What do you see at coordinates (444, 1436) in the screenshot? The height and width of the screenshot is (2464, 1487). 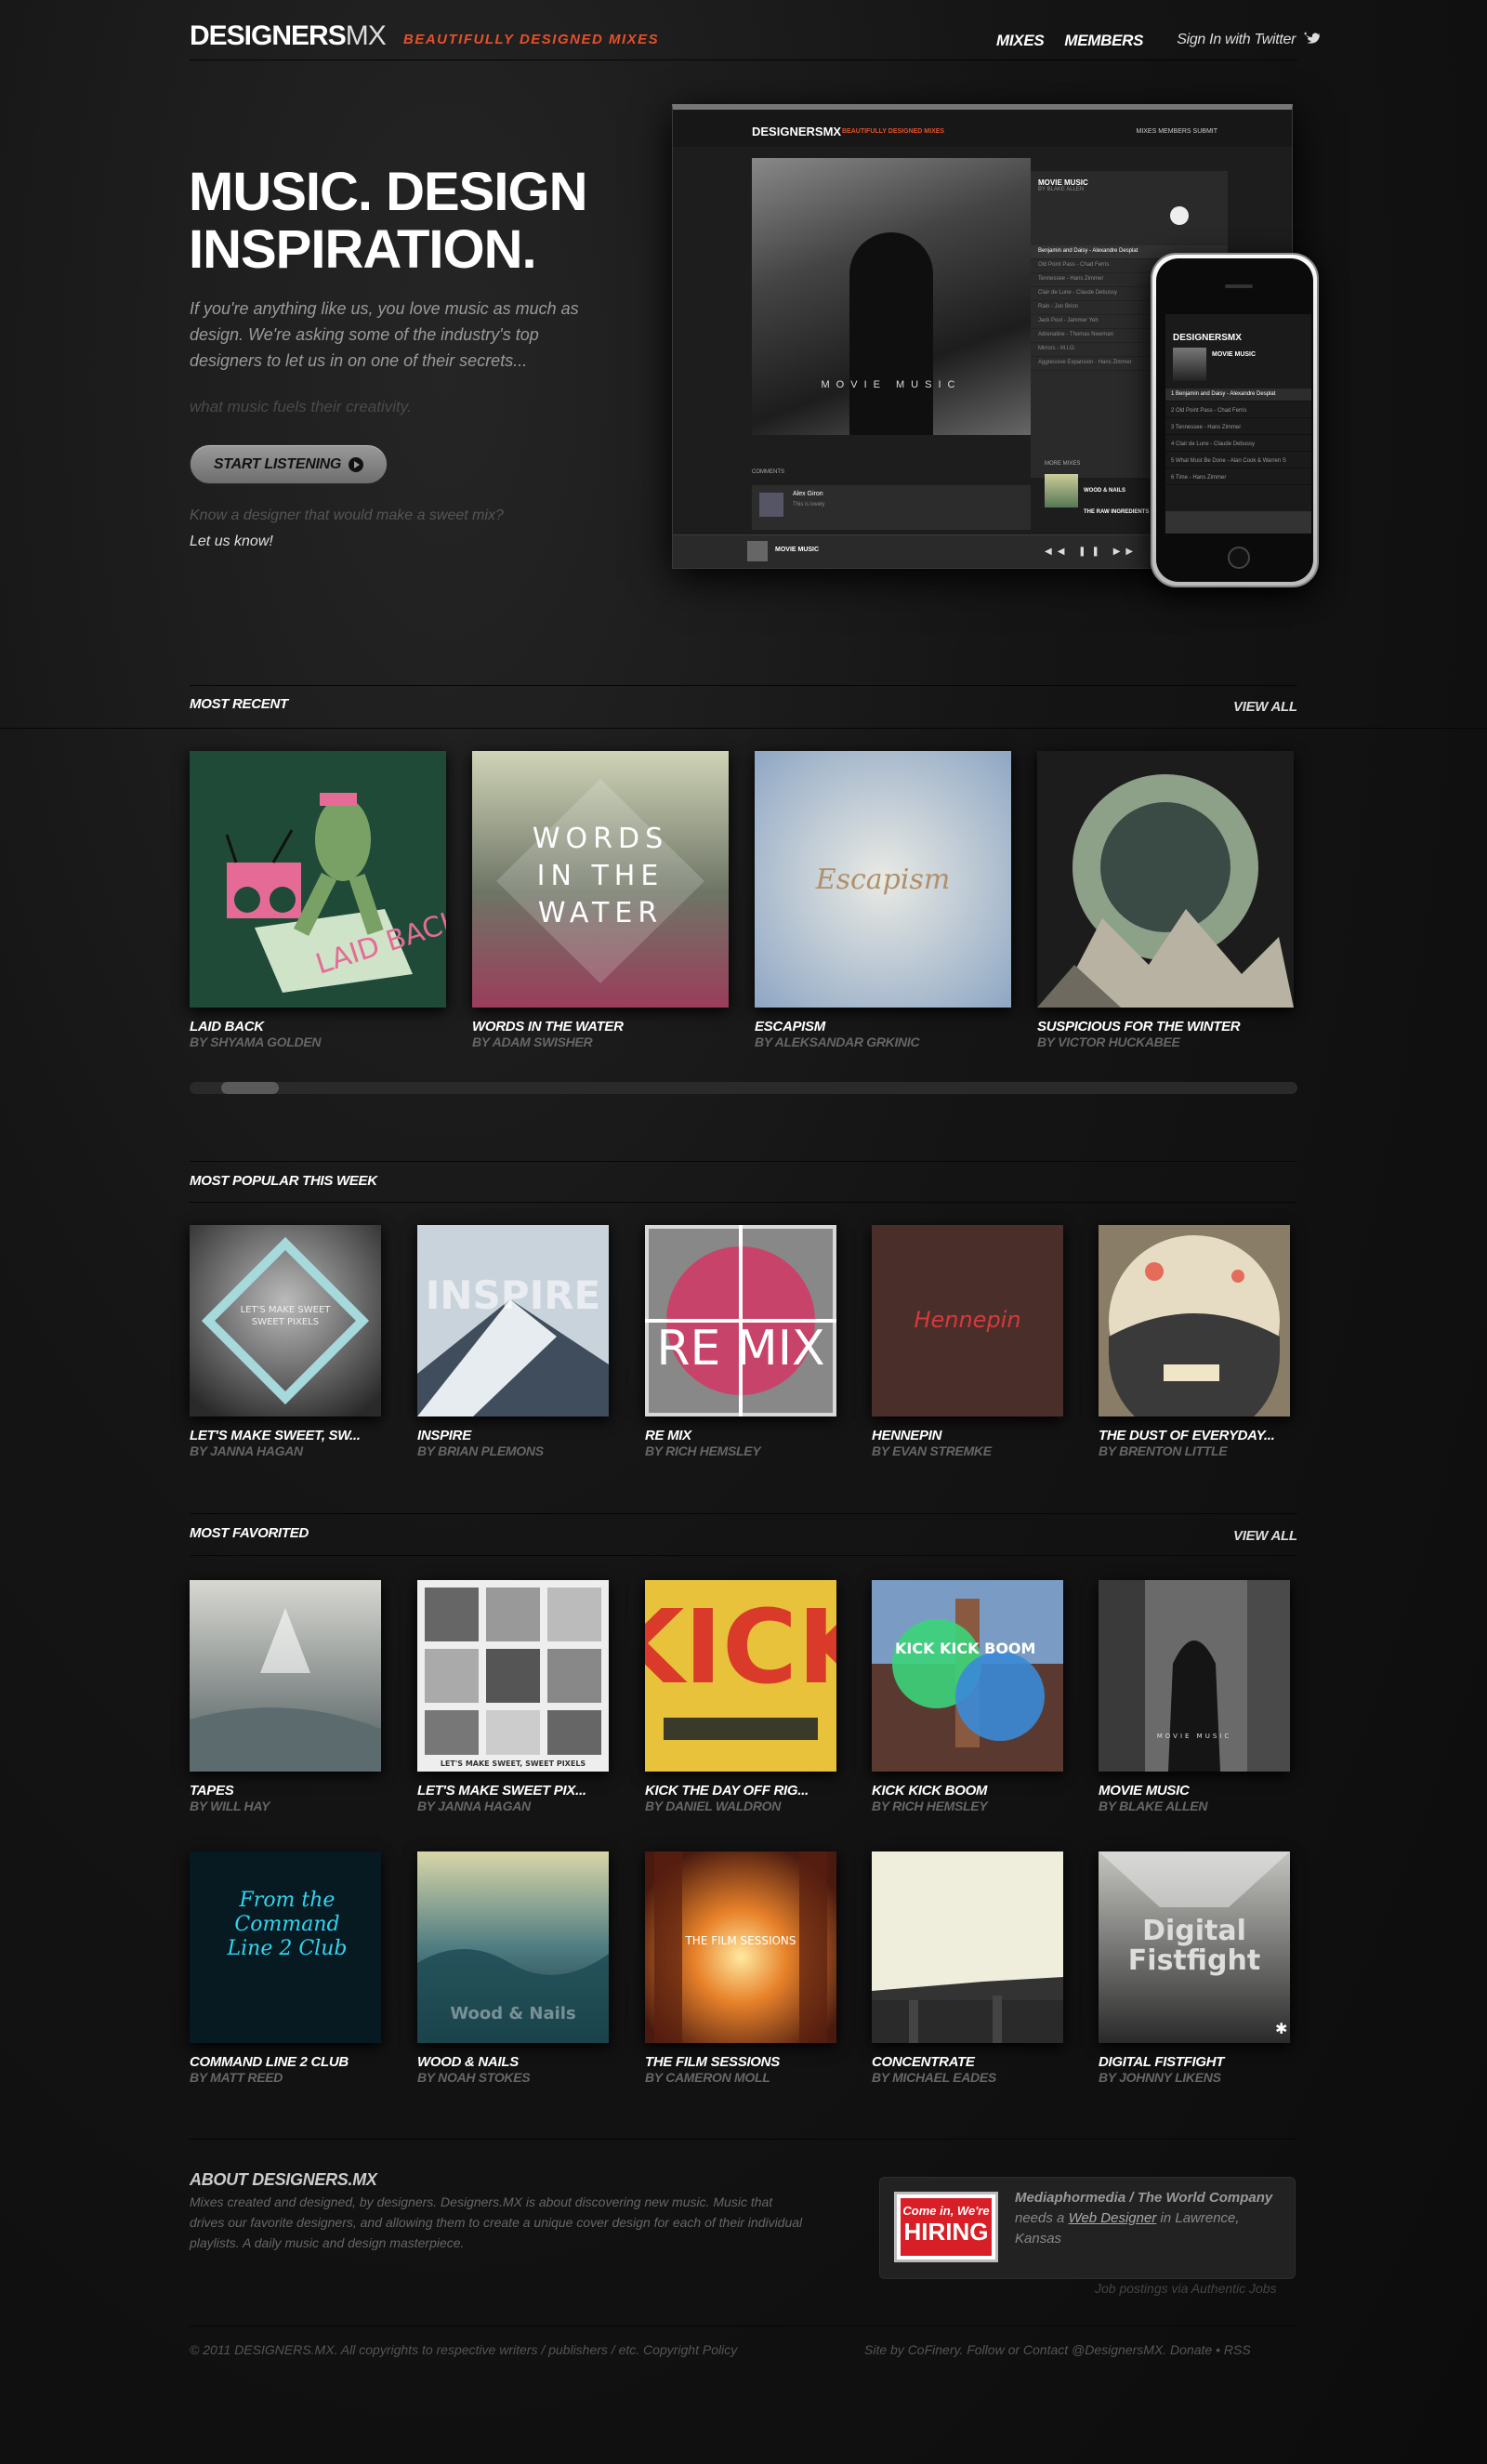 I see `mix-title: INSPIRE` at bounding box center [444, 1436].